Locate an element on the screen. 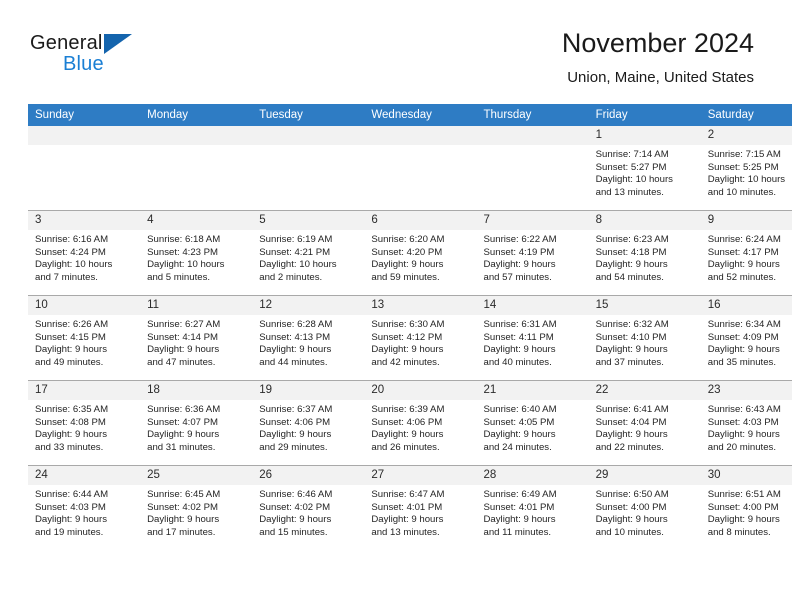 Image resolution: width=792 pixels, height=612 pixels. sunset-text: Sunset: 4:21 PM is located at coordinates (295, 252).